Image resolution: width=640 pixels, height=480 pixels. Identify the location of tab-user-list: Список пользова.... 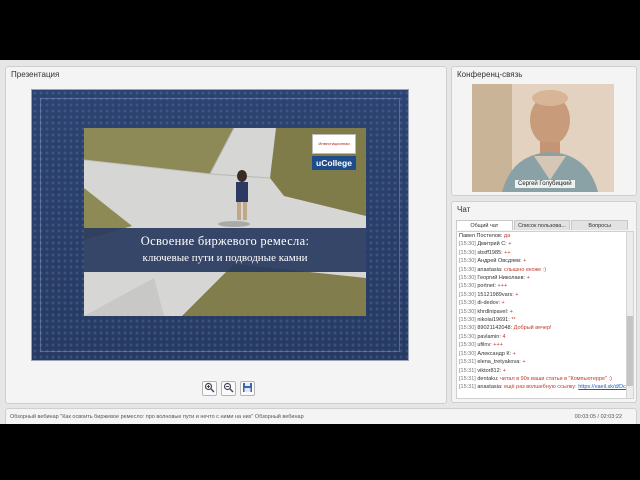
(542, 225).